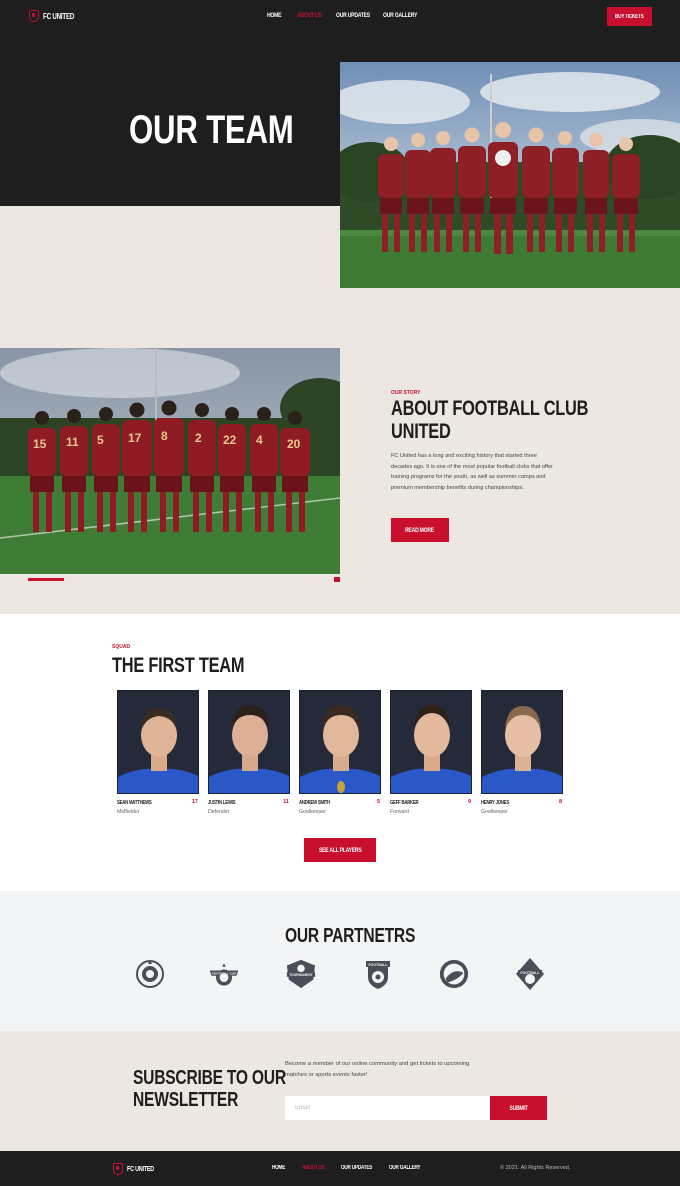 This screenshot has width=680, height=1186. Describe the element at coordinates (128, 812) in the screenshot. I see `player-role: Midfielder` at that location.